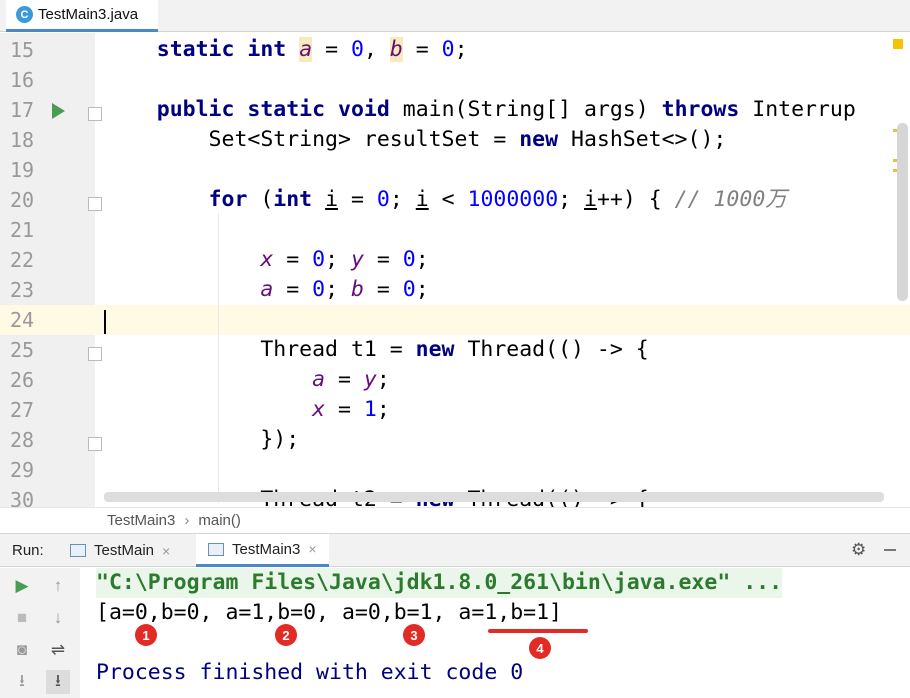 This screenshot has height=698, width=910. What do you see at coordinates (22, 470) in the screenshot?
I see `line-number: 29` at bounding box center [22, 470].